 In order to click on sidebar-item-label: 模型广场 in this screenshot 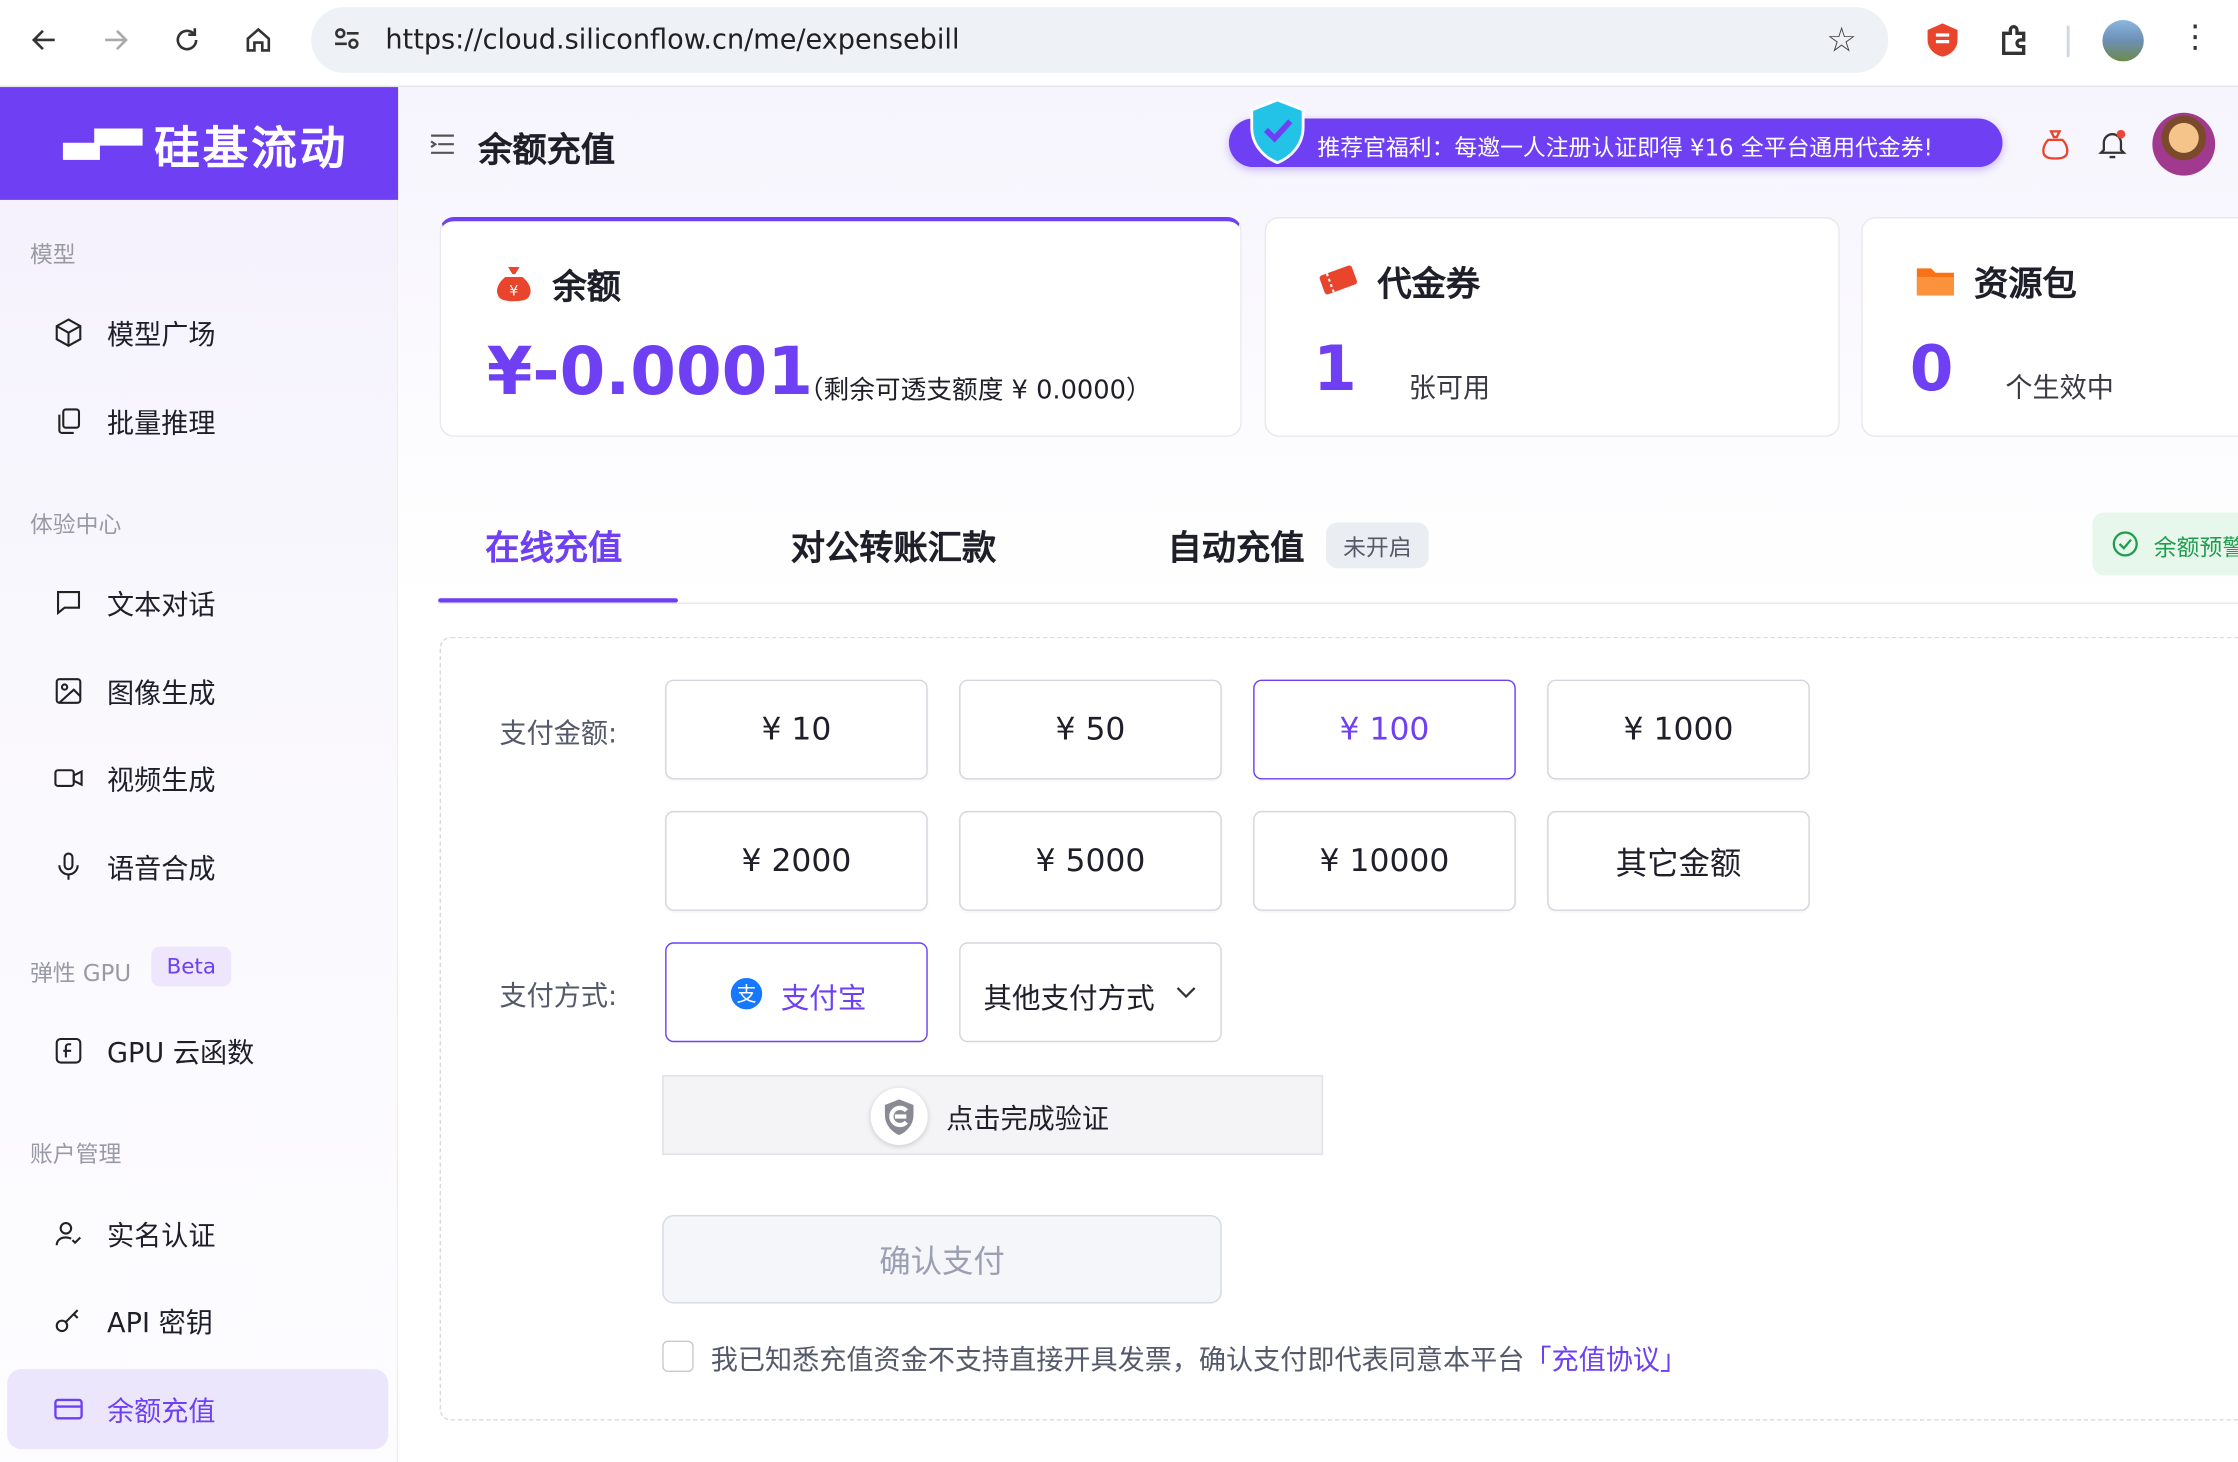, I will do `click(161, 335)`.